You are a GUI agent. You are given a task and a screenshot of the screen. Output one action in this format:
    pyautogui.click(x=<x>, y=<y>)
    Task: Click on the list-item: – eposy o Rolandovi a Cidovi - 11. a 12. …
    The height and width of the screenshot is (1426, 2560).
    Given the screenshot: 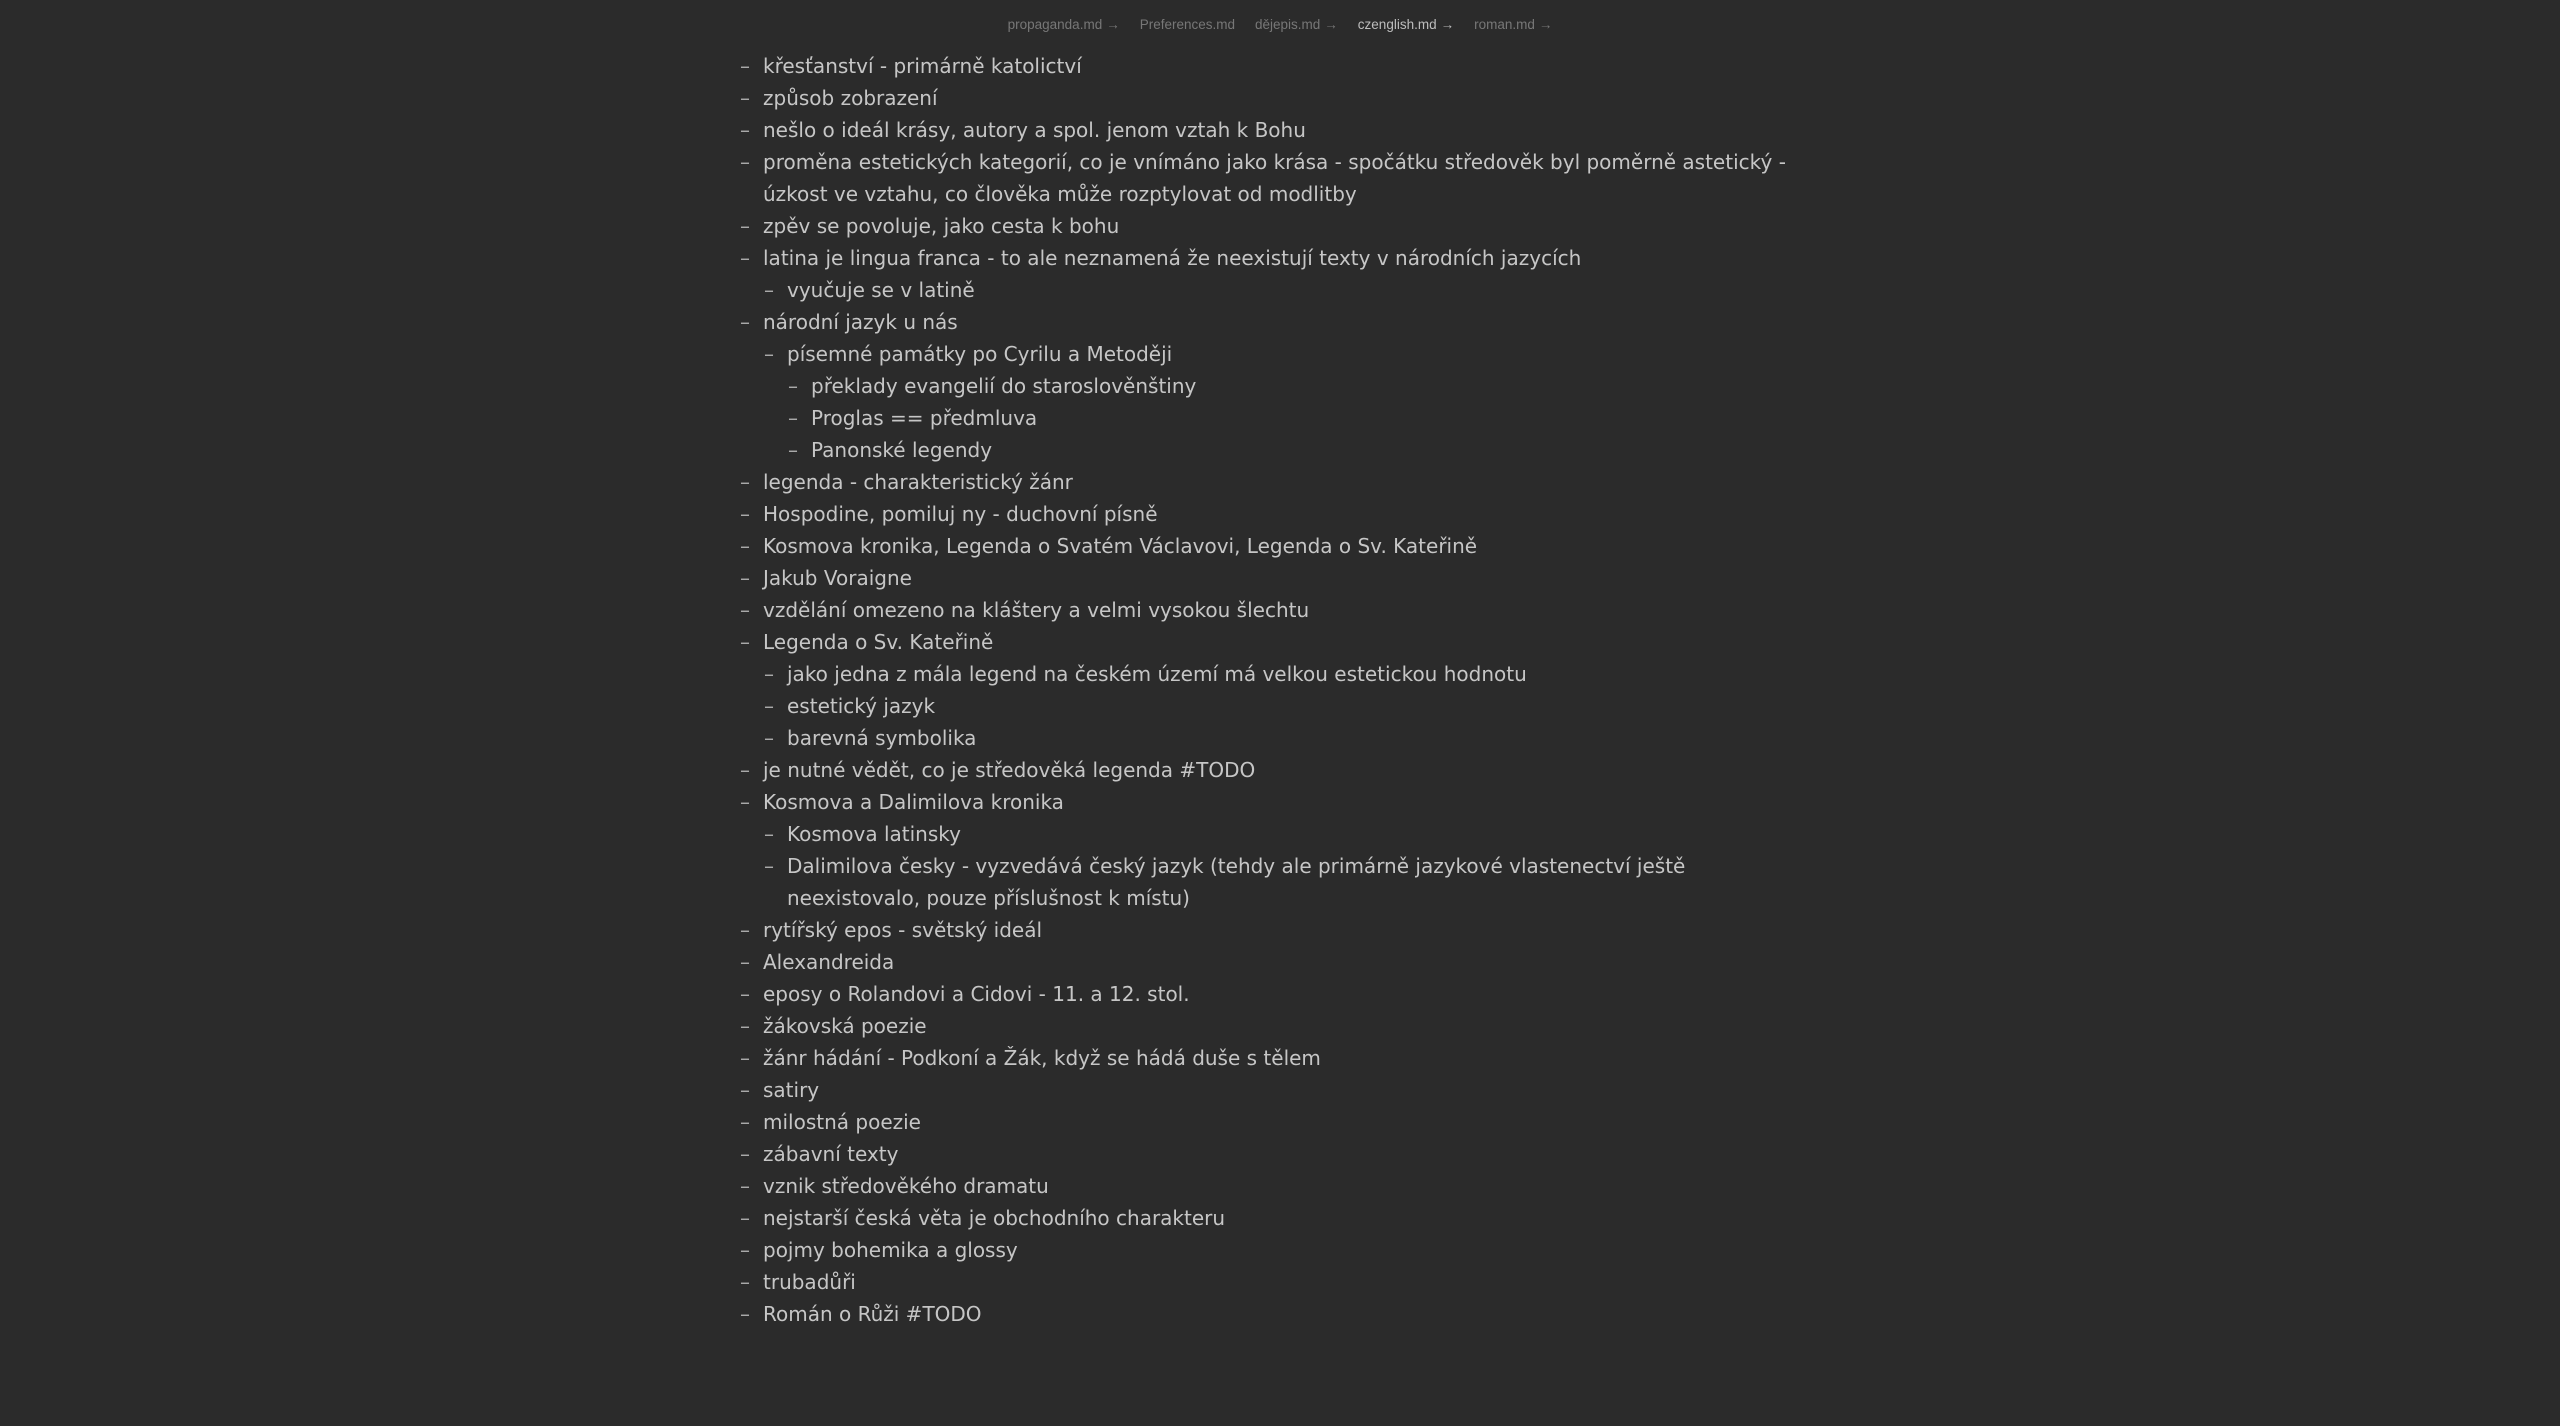 What is the action you would take?
    pyautogui.click(x=1280, y=994)
    